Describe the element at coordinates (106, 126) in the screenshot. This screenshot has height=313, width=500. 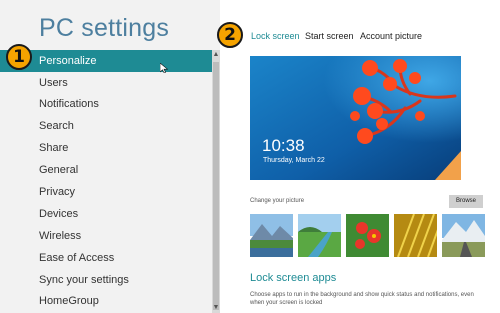
I see `sidebar-item-search: Search` at that location.